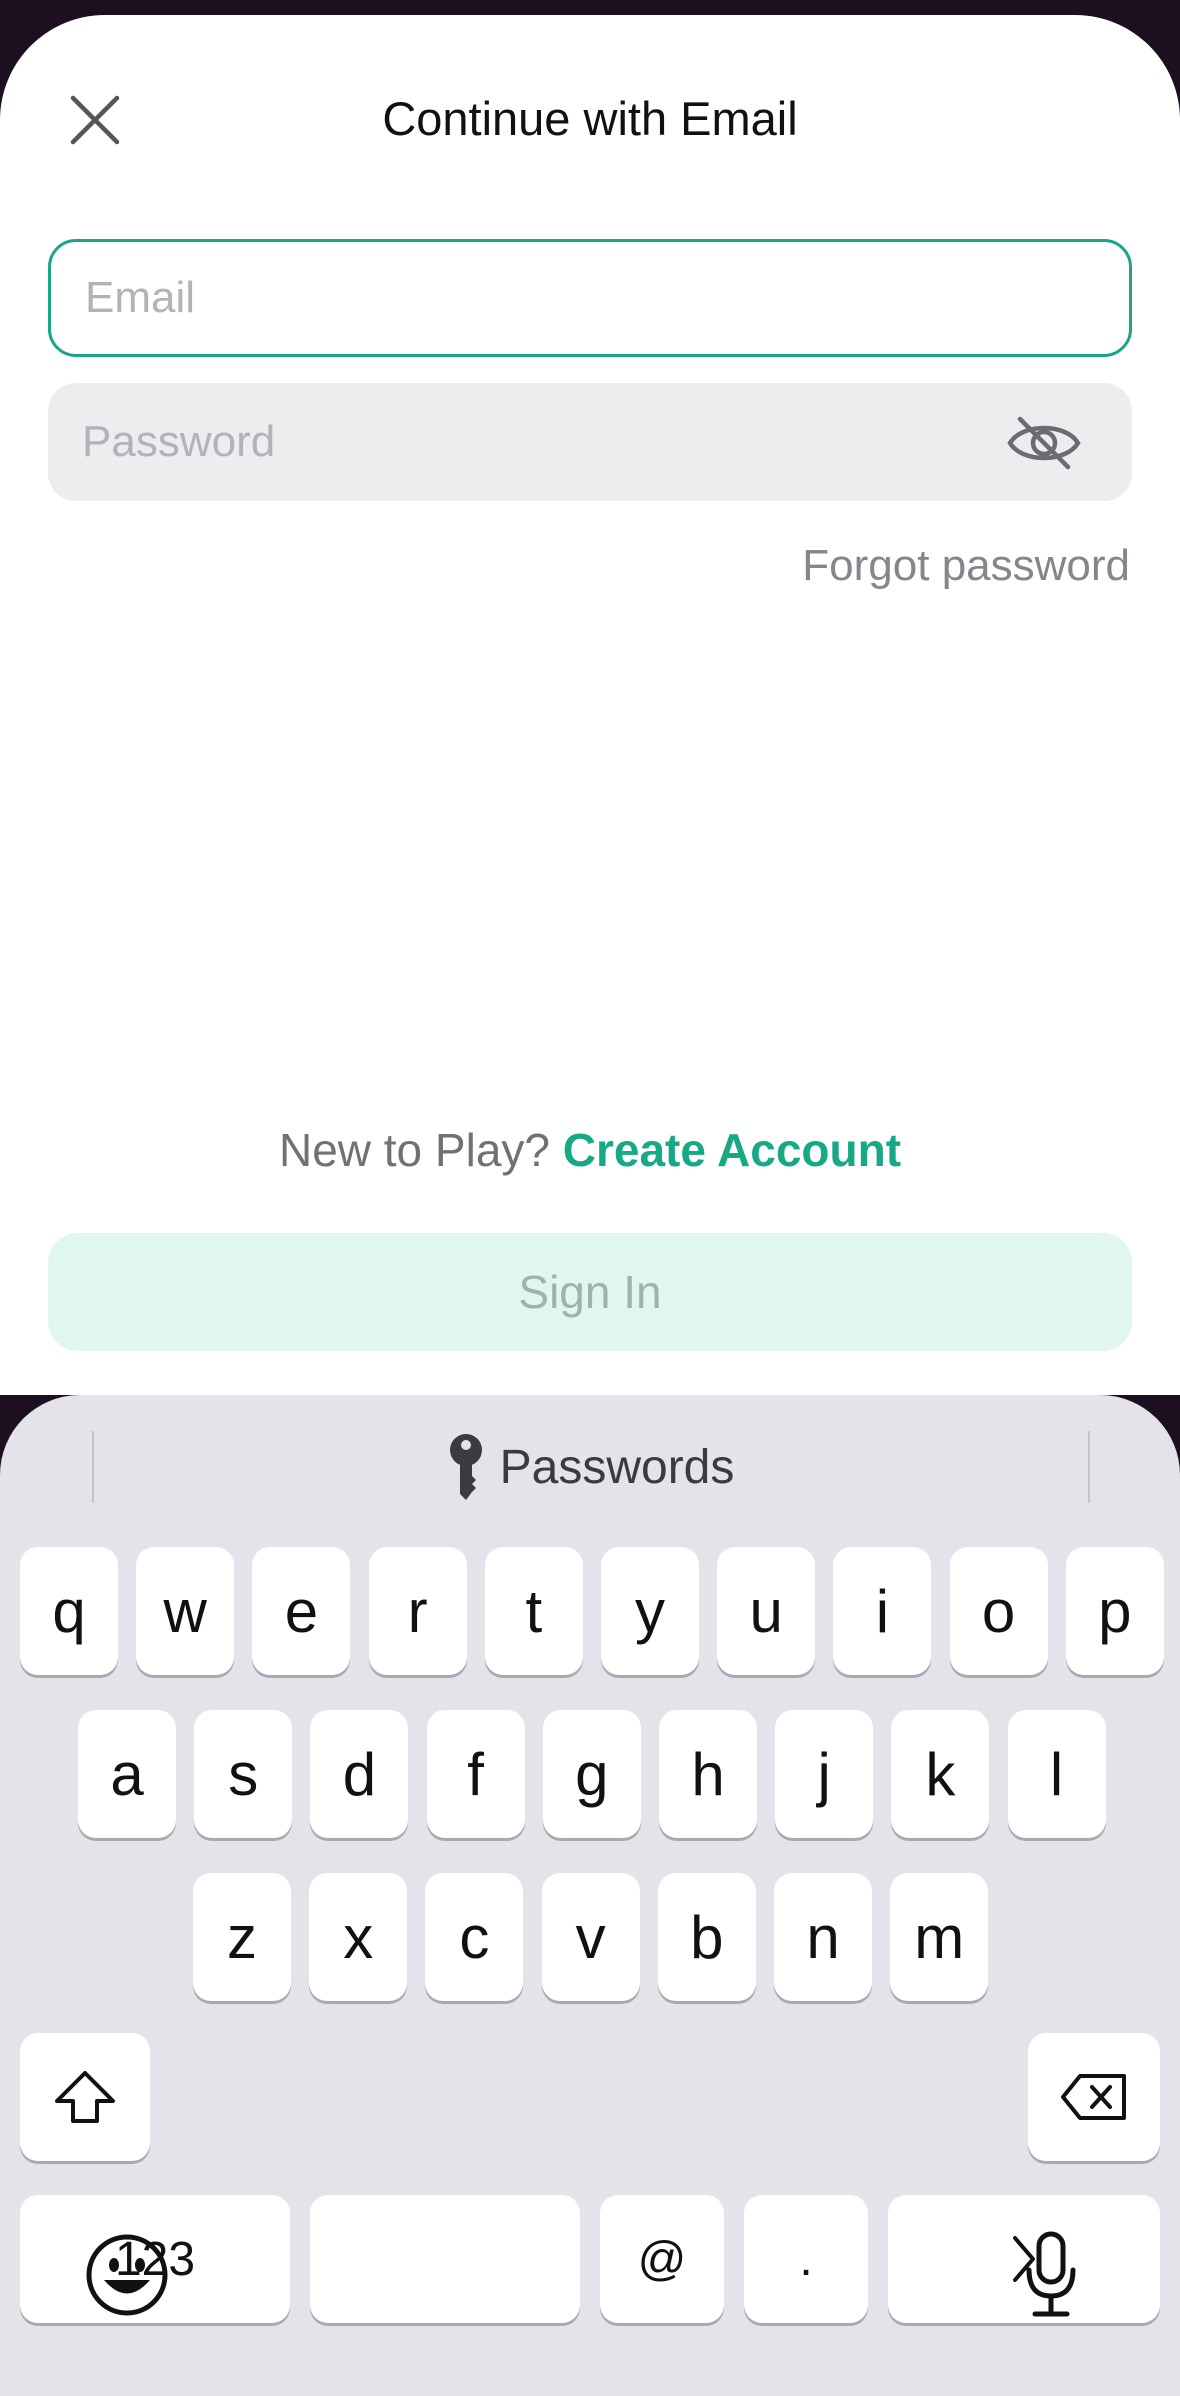 Image resolution: width=1180 pixels, height=2396 pixels. I want to click on key-w: w, so click(185, 1611).